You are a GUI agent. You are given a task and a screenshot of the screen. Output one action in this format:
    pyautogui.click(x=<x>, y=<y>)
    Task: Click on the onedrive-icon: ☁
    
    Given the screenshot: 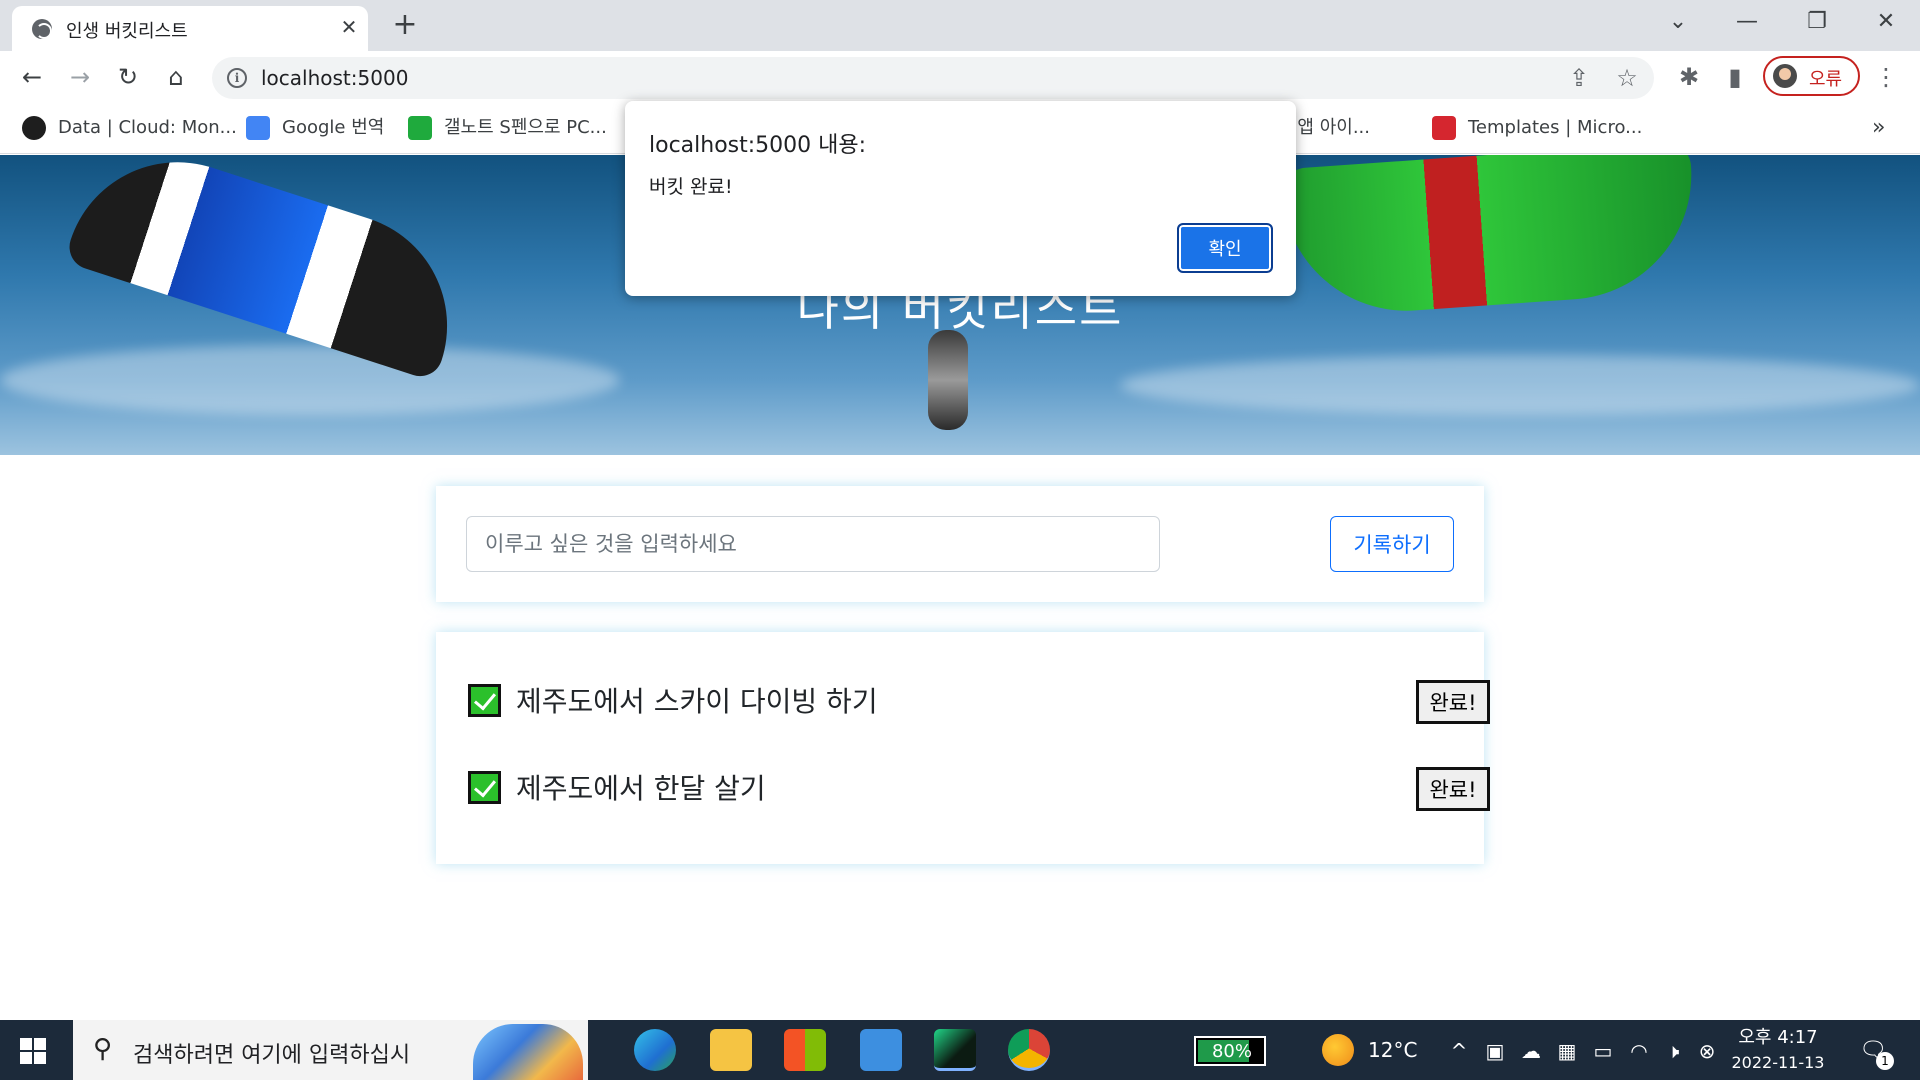 What is the action you would take?
    pyautogui.click(x=1531, y=1051)
    